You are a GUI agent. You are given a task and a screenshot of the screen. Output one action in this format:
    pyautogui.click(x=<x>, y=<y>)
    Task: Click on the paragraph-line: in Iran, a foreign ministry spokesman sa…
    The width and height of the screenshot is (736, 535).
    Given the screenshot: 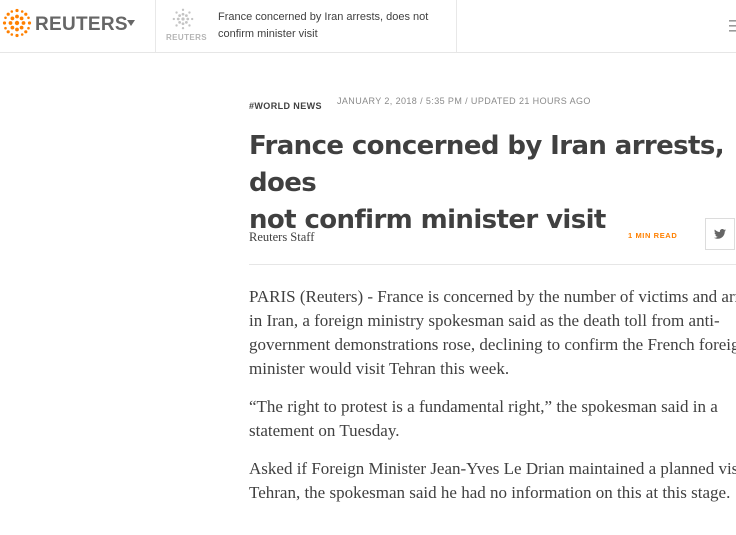 What is the action you would take?
    pyautogui.click(x=484, y=320)
    